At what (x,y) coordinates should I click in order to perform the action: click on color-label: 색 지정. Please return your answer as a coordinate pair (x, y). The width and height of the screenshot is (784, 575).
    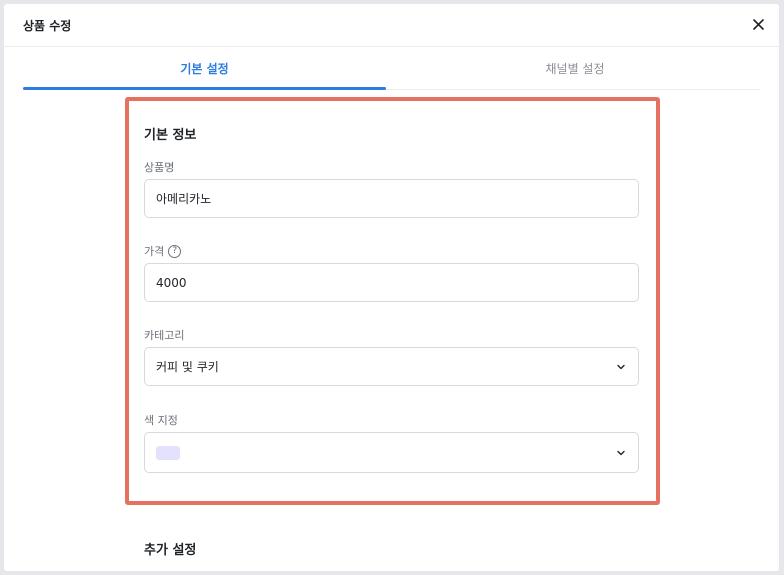
    Looking at the image, I should click on (161, 420).